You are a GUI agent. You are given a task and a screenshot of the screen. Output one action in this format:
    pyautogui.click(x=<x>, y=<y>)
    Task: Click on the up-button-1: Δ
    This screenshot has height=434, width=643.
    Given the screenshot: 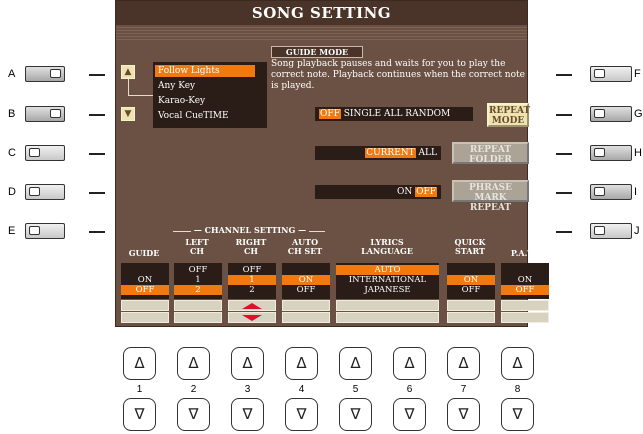 What is the action you would take?
    pyautogui.click(x=139, y=363)
    